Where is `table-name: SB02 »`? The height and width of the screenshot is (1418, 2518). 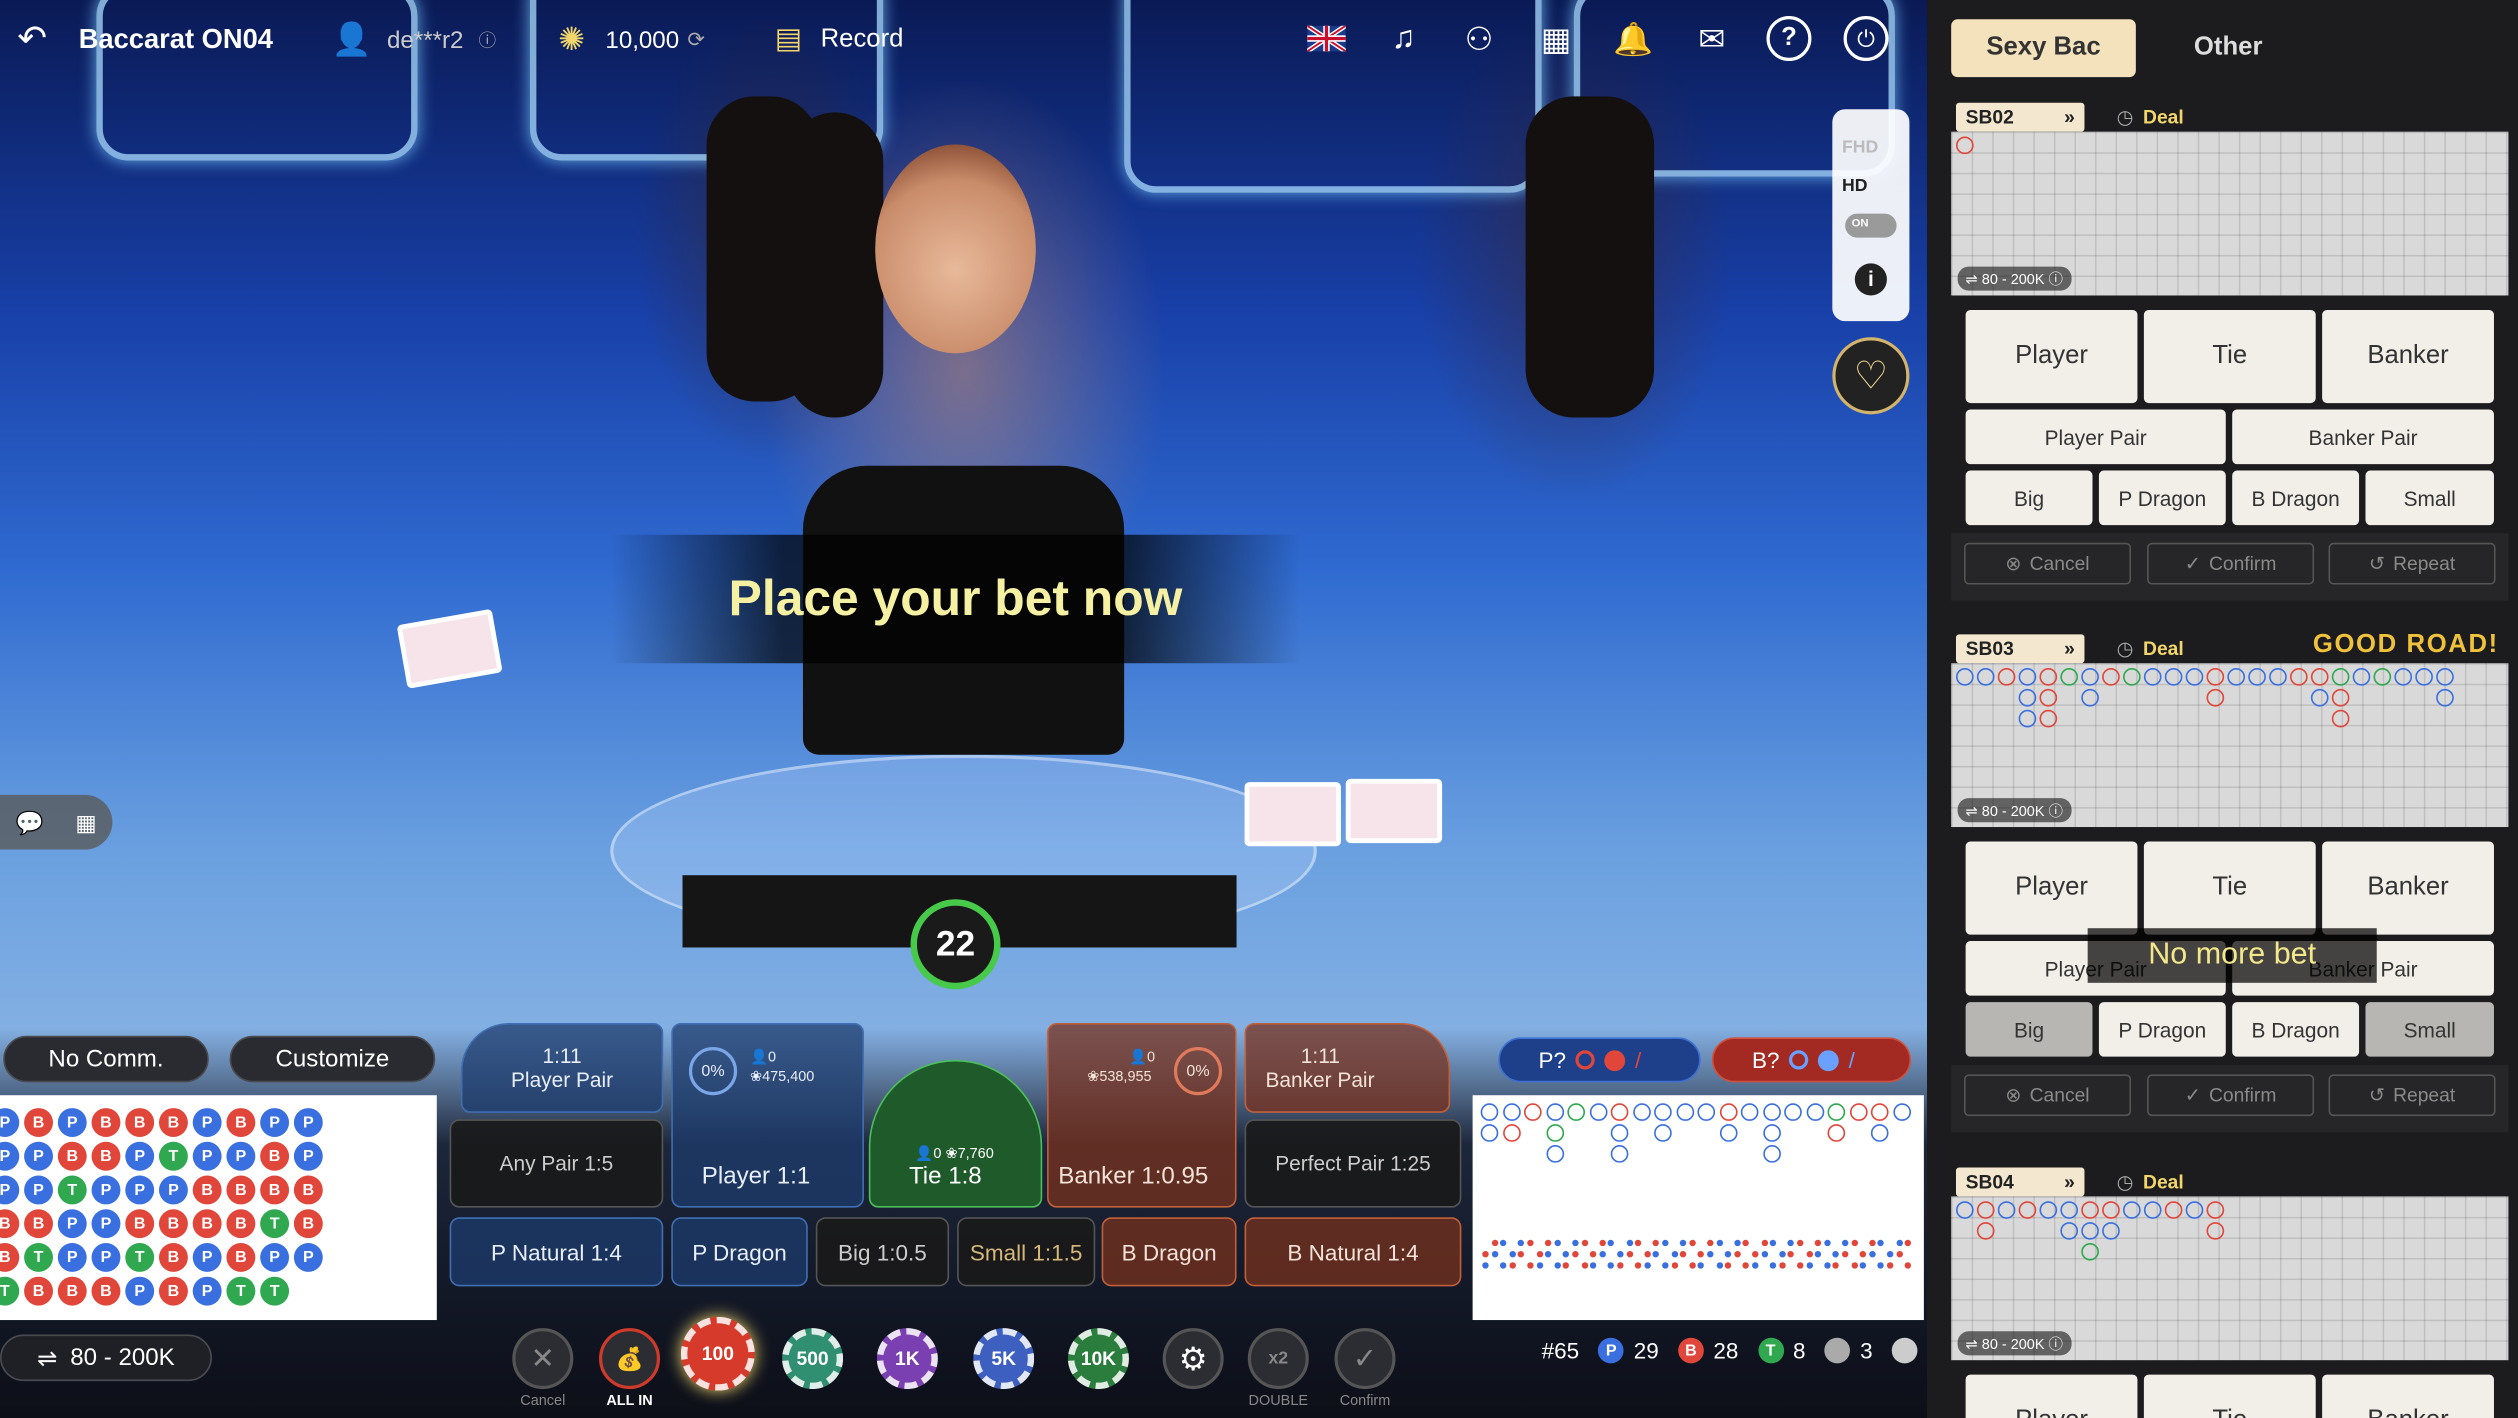 table-name: SB02 » is located at coordinates (2020, 117).